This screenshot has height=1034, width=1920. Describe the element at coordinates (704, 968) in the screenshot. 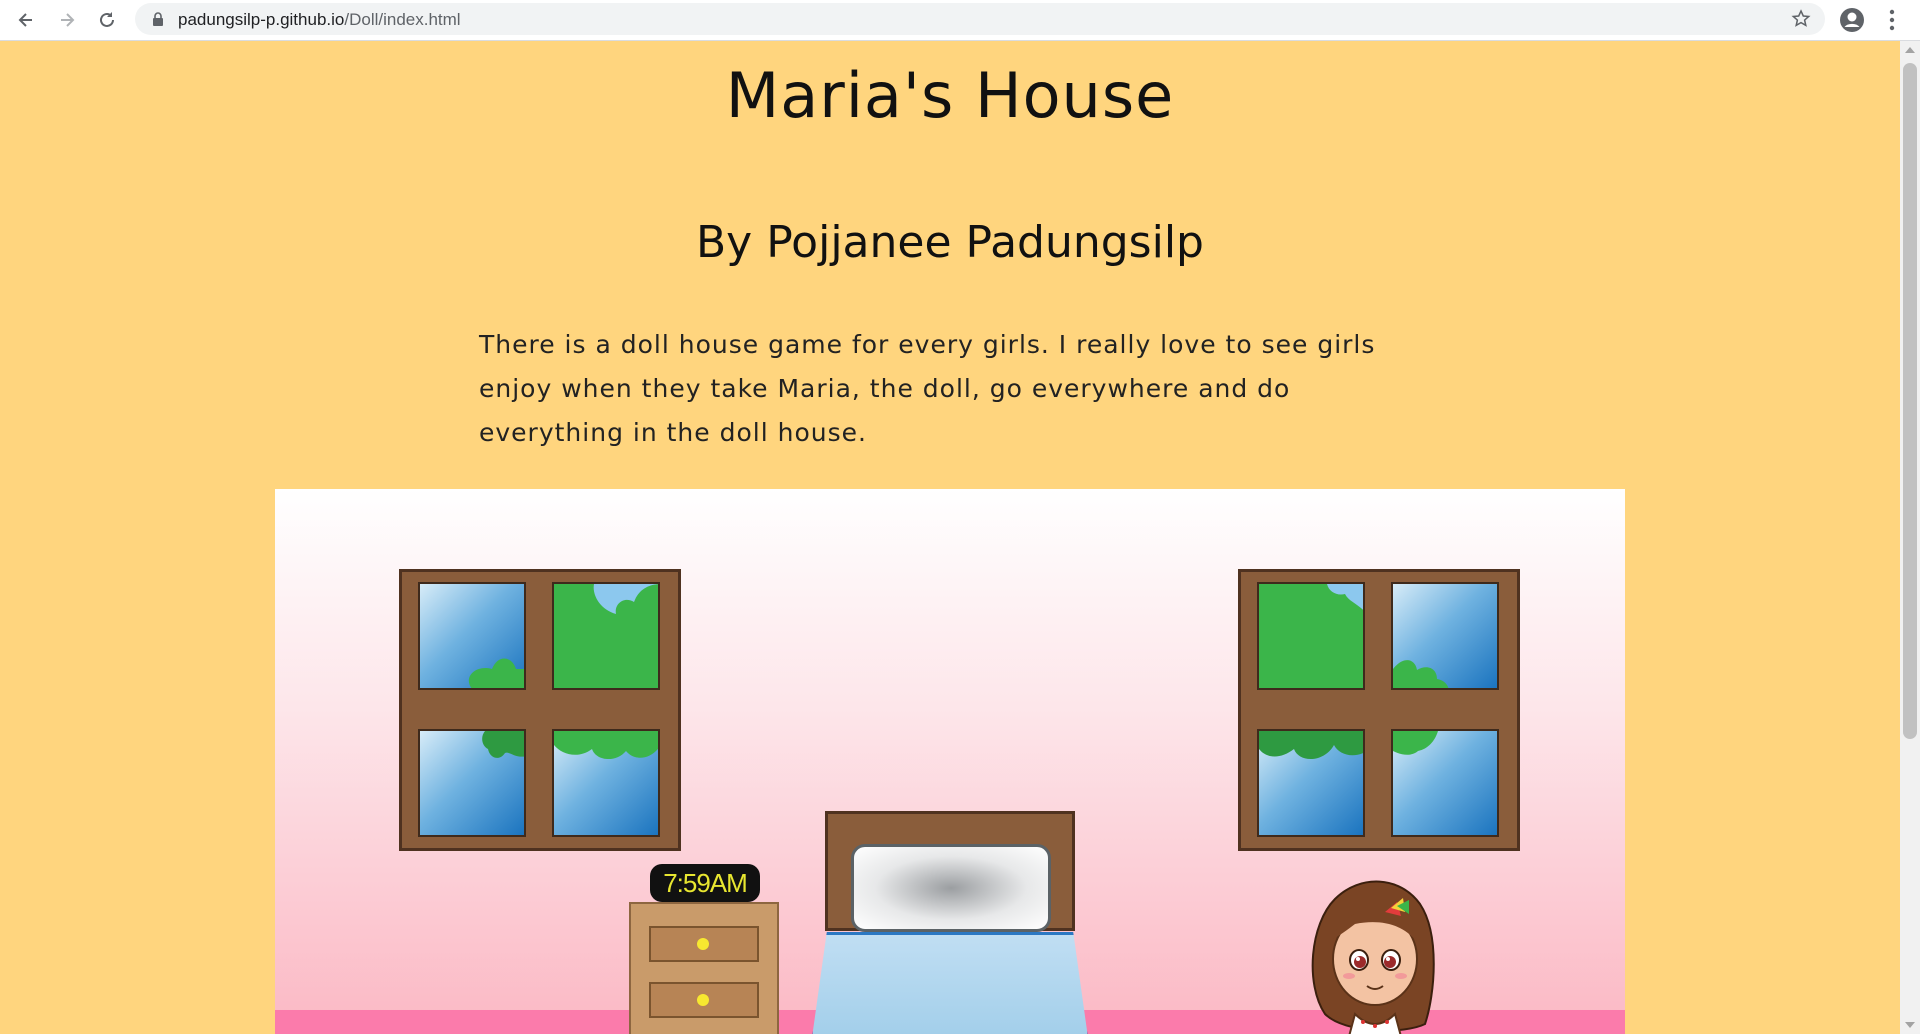

I see `nightstand` at that location.